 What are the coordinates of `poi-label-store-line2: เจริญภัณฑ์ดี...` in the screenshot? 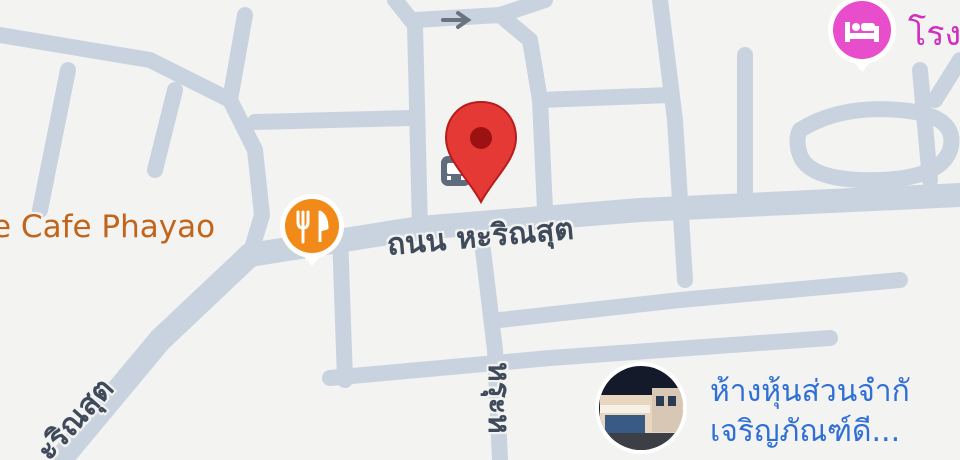 It's located at (805, 431).